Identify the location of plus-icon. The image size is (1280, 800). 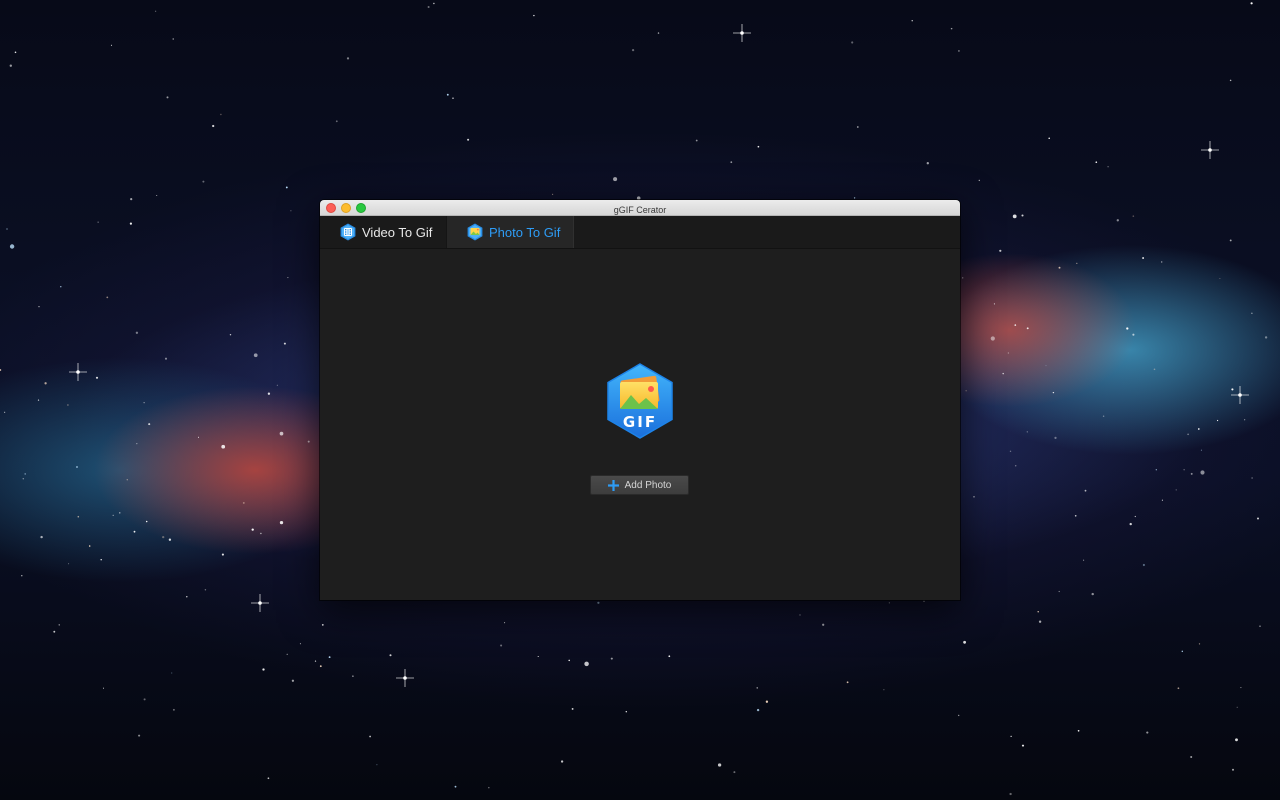
(613, 485).